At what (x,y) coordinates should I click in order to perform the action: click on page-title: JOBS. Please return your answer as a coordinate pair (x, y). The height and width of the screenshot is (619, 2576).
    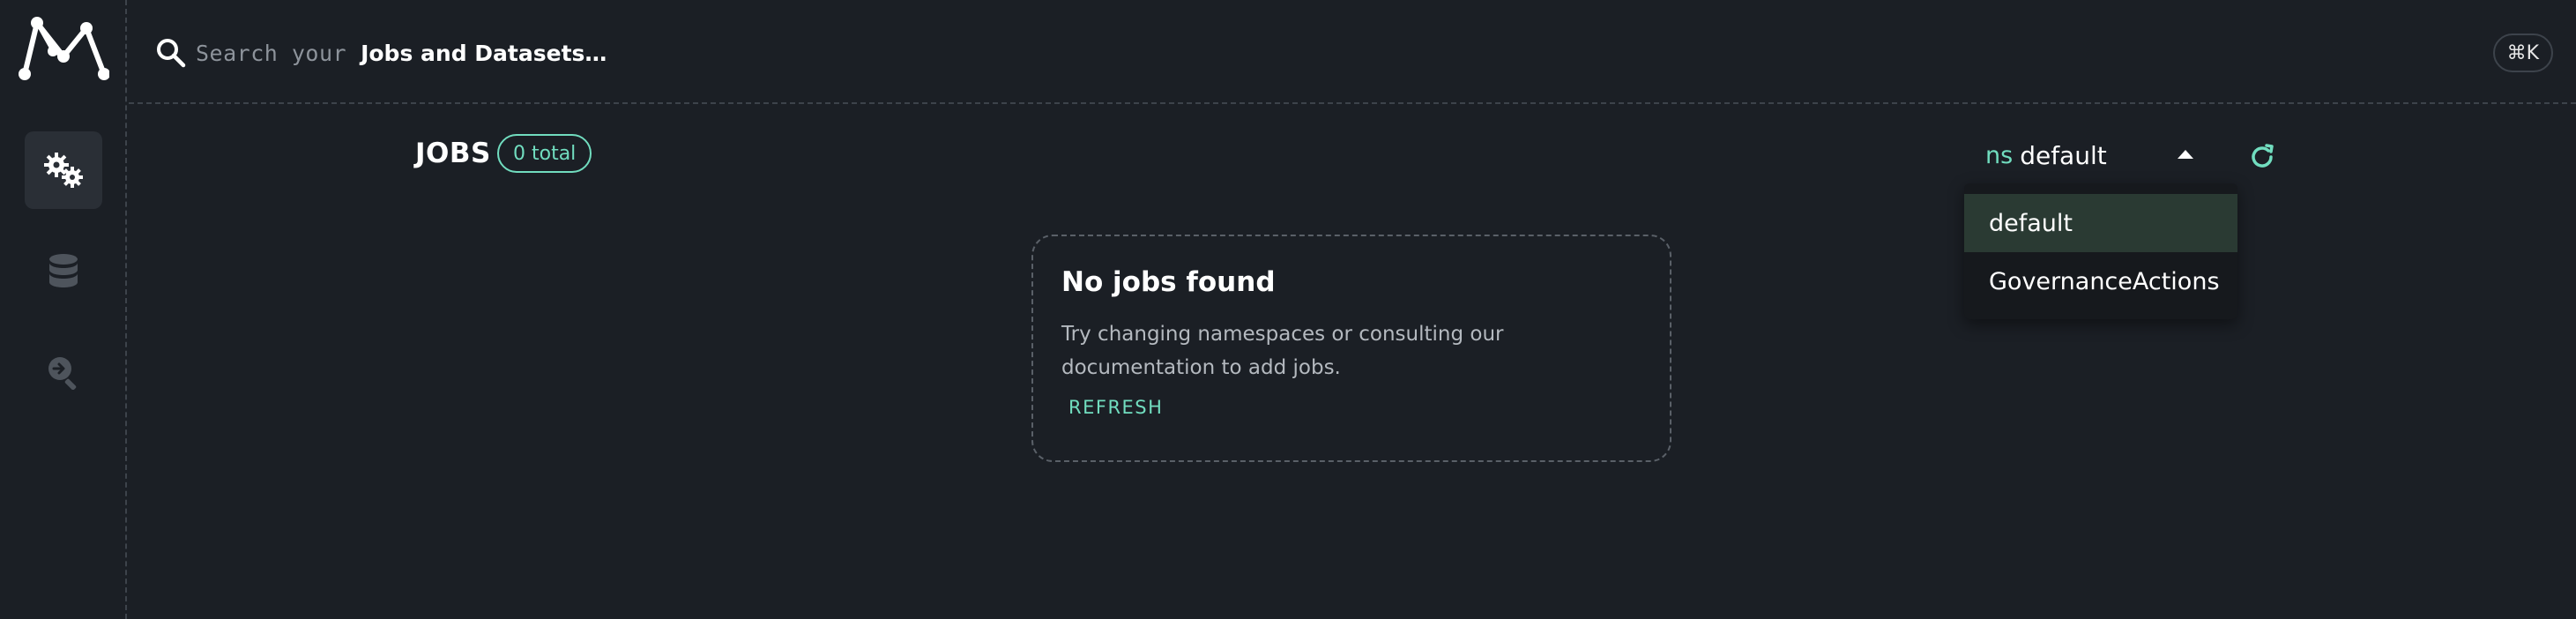
    Looking at the image, I should click on (453, 153).